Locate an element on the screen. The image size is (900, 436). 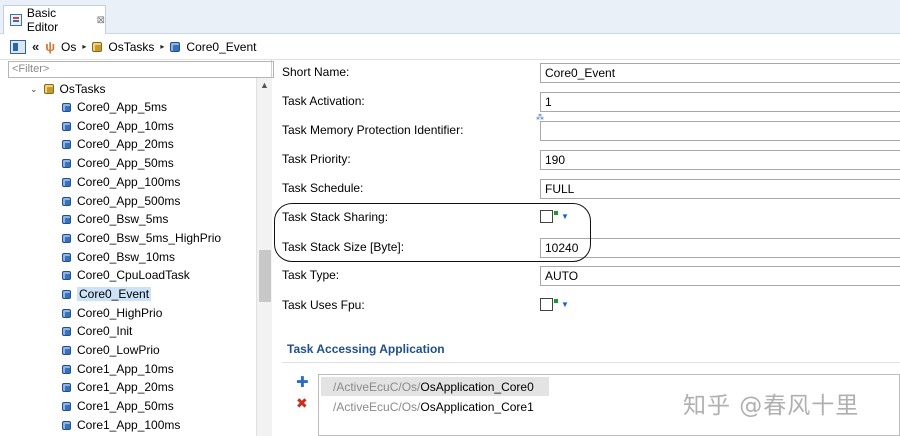
tree-item-label: Core0_HighPrio is located at coordinates (120, 313).